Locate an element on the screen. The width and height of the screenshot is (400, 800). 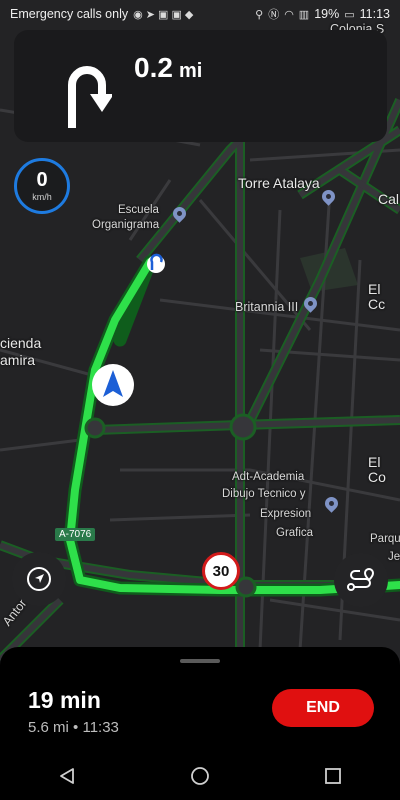
map-label-hacienda: cienda is located at coordinates (21, 343).